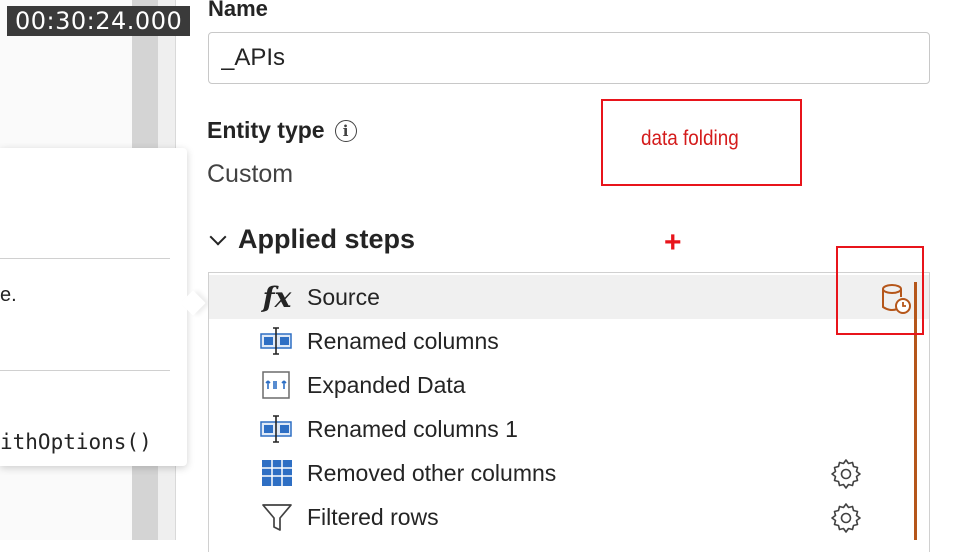 Image resolution: width=960 pixels, height=552 pixels. I want to click on entity-type-value: Custom, so click(250, 174).